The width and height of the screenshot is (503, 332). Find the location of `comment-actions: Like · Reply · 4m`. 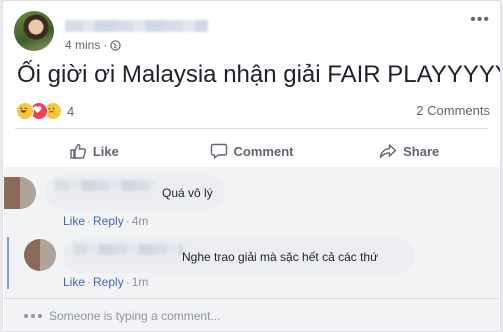

comment-actions: Like · Reply · 4m is located at coordinates (106, 221).